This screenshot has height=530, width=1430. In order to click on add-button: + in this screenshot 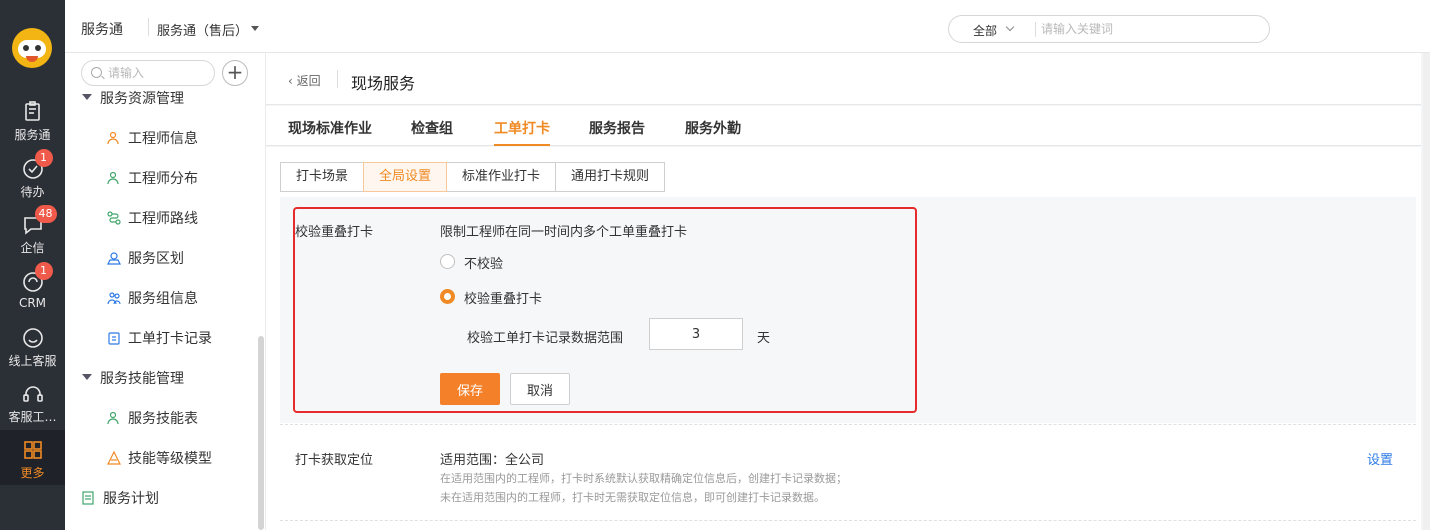, I will do `click(235, 73)`.